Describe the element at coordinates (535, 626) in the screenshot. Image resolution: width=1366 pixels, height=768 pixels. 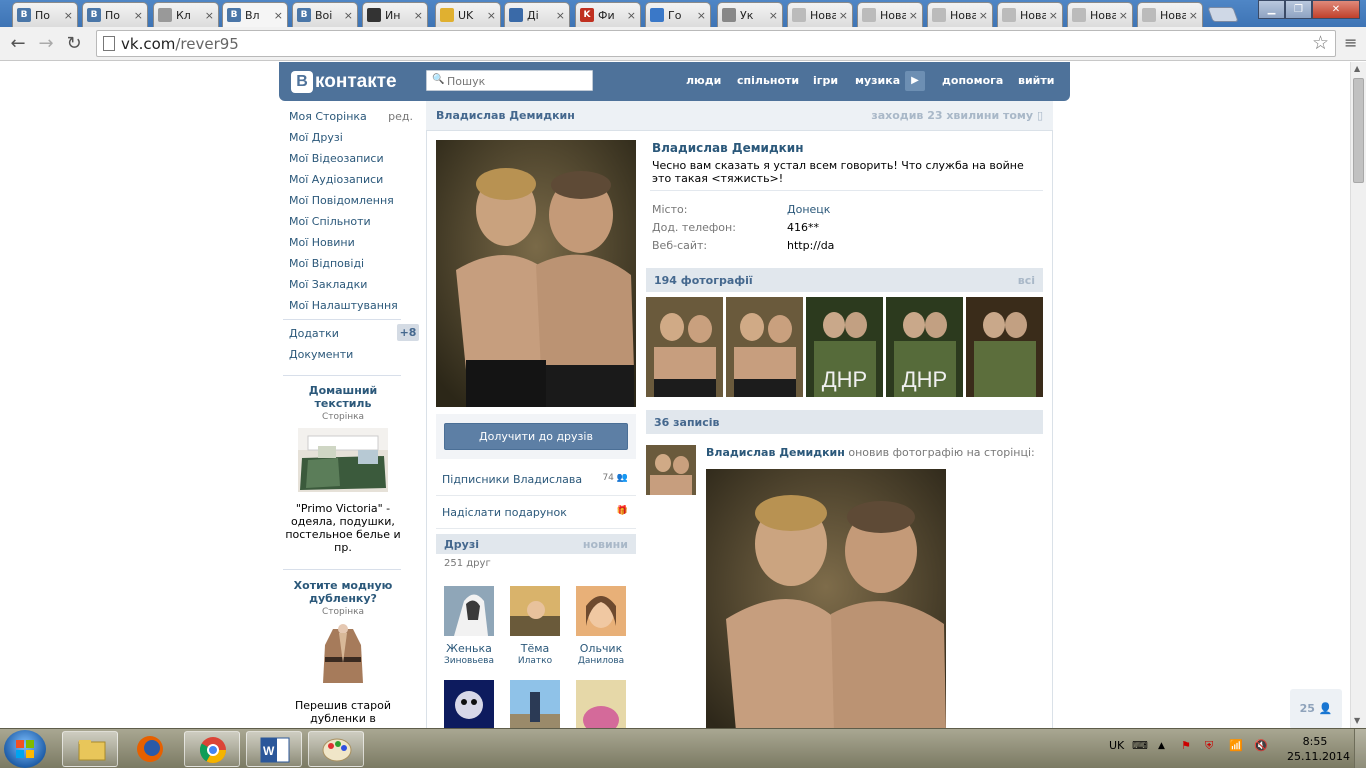
I see `friend-card: Тёма Илатко` at that location.